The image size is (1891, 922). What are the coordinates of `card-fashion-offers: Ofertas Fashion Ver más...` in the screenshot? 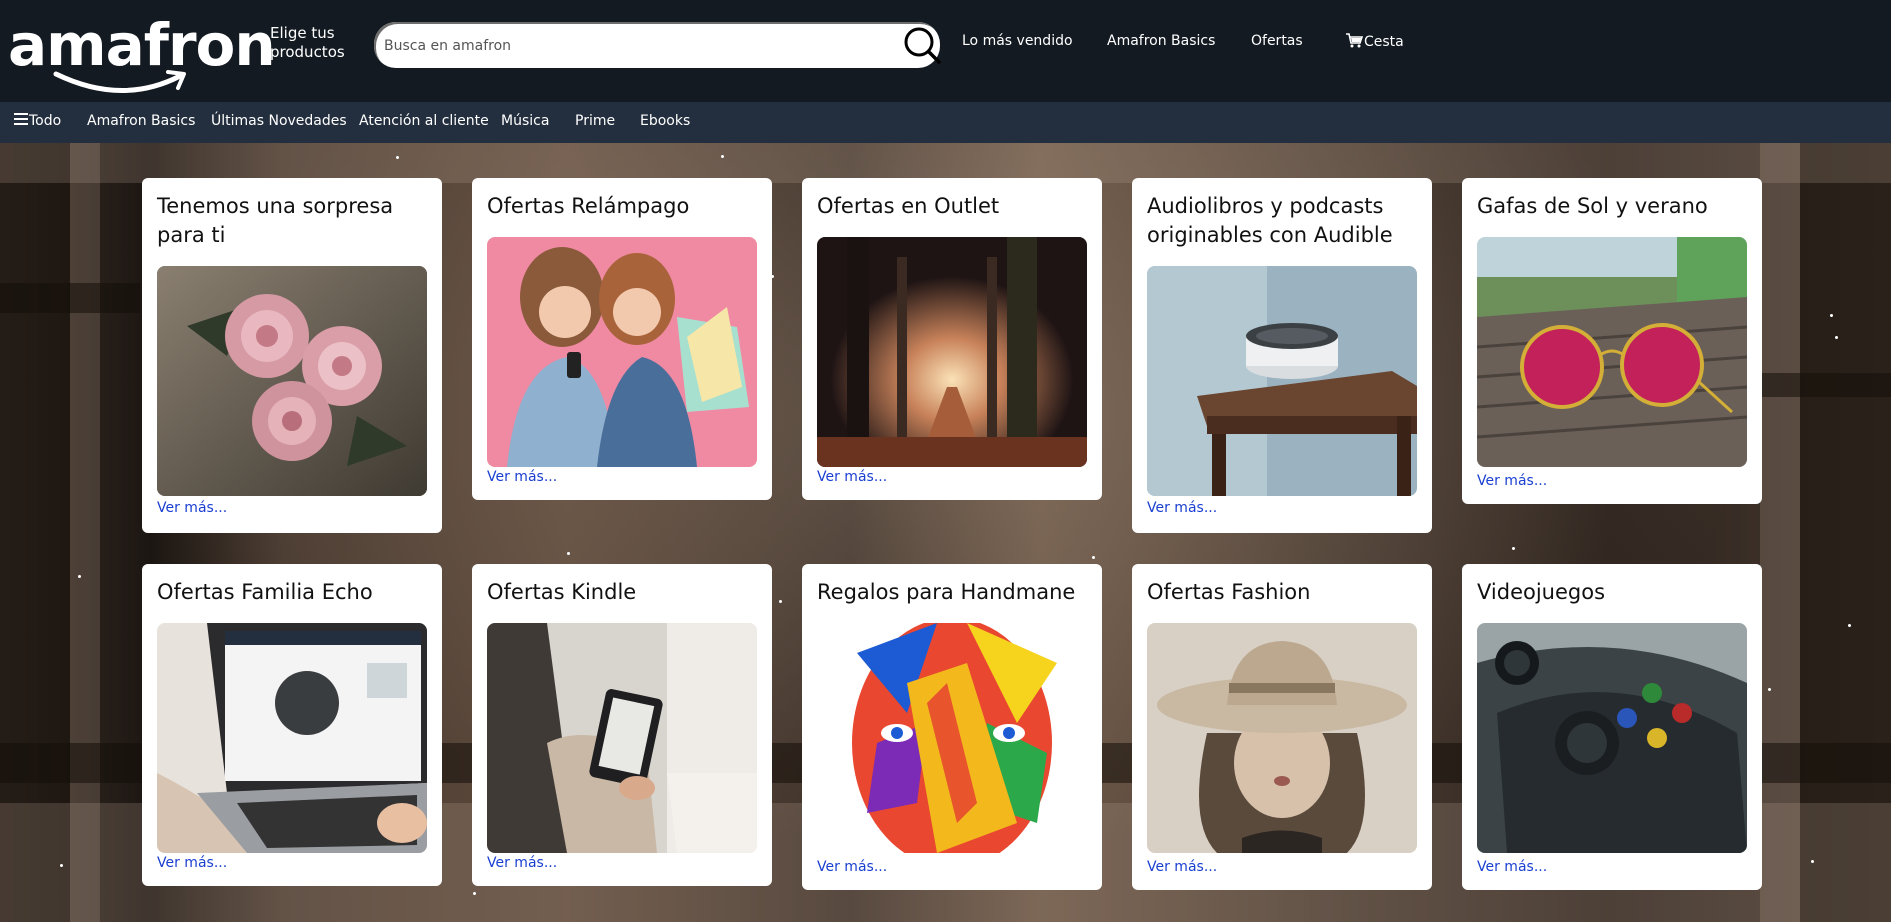 It's located at (1282, 727).